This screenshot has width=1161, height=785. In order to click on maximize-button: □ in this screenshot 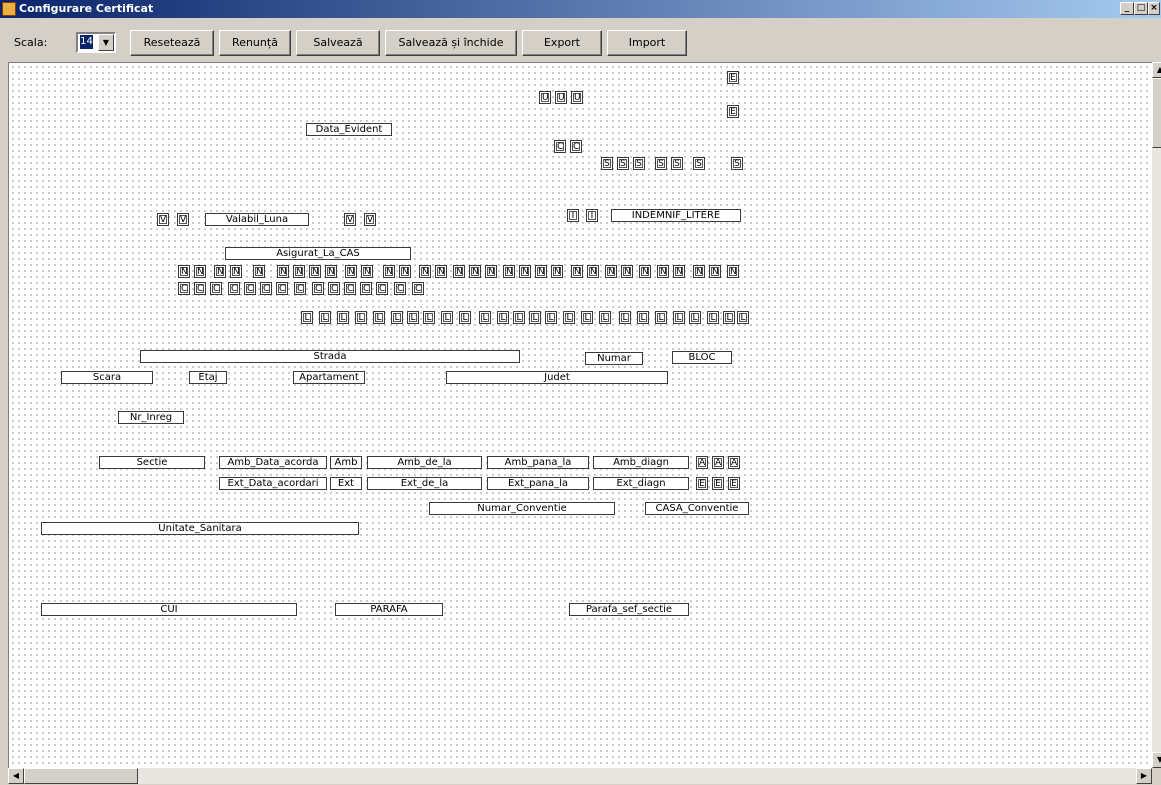, I will do `click(1141, 8)`.